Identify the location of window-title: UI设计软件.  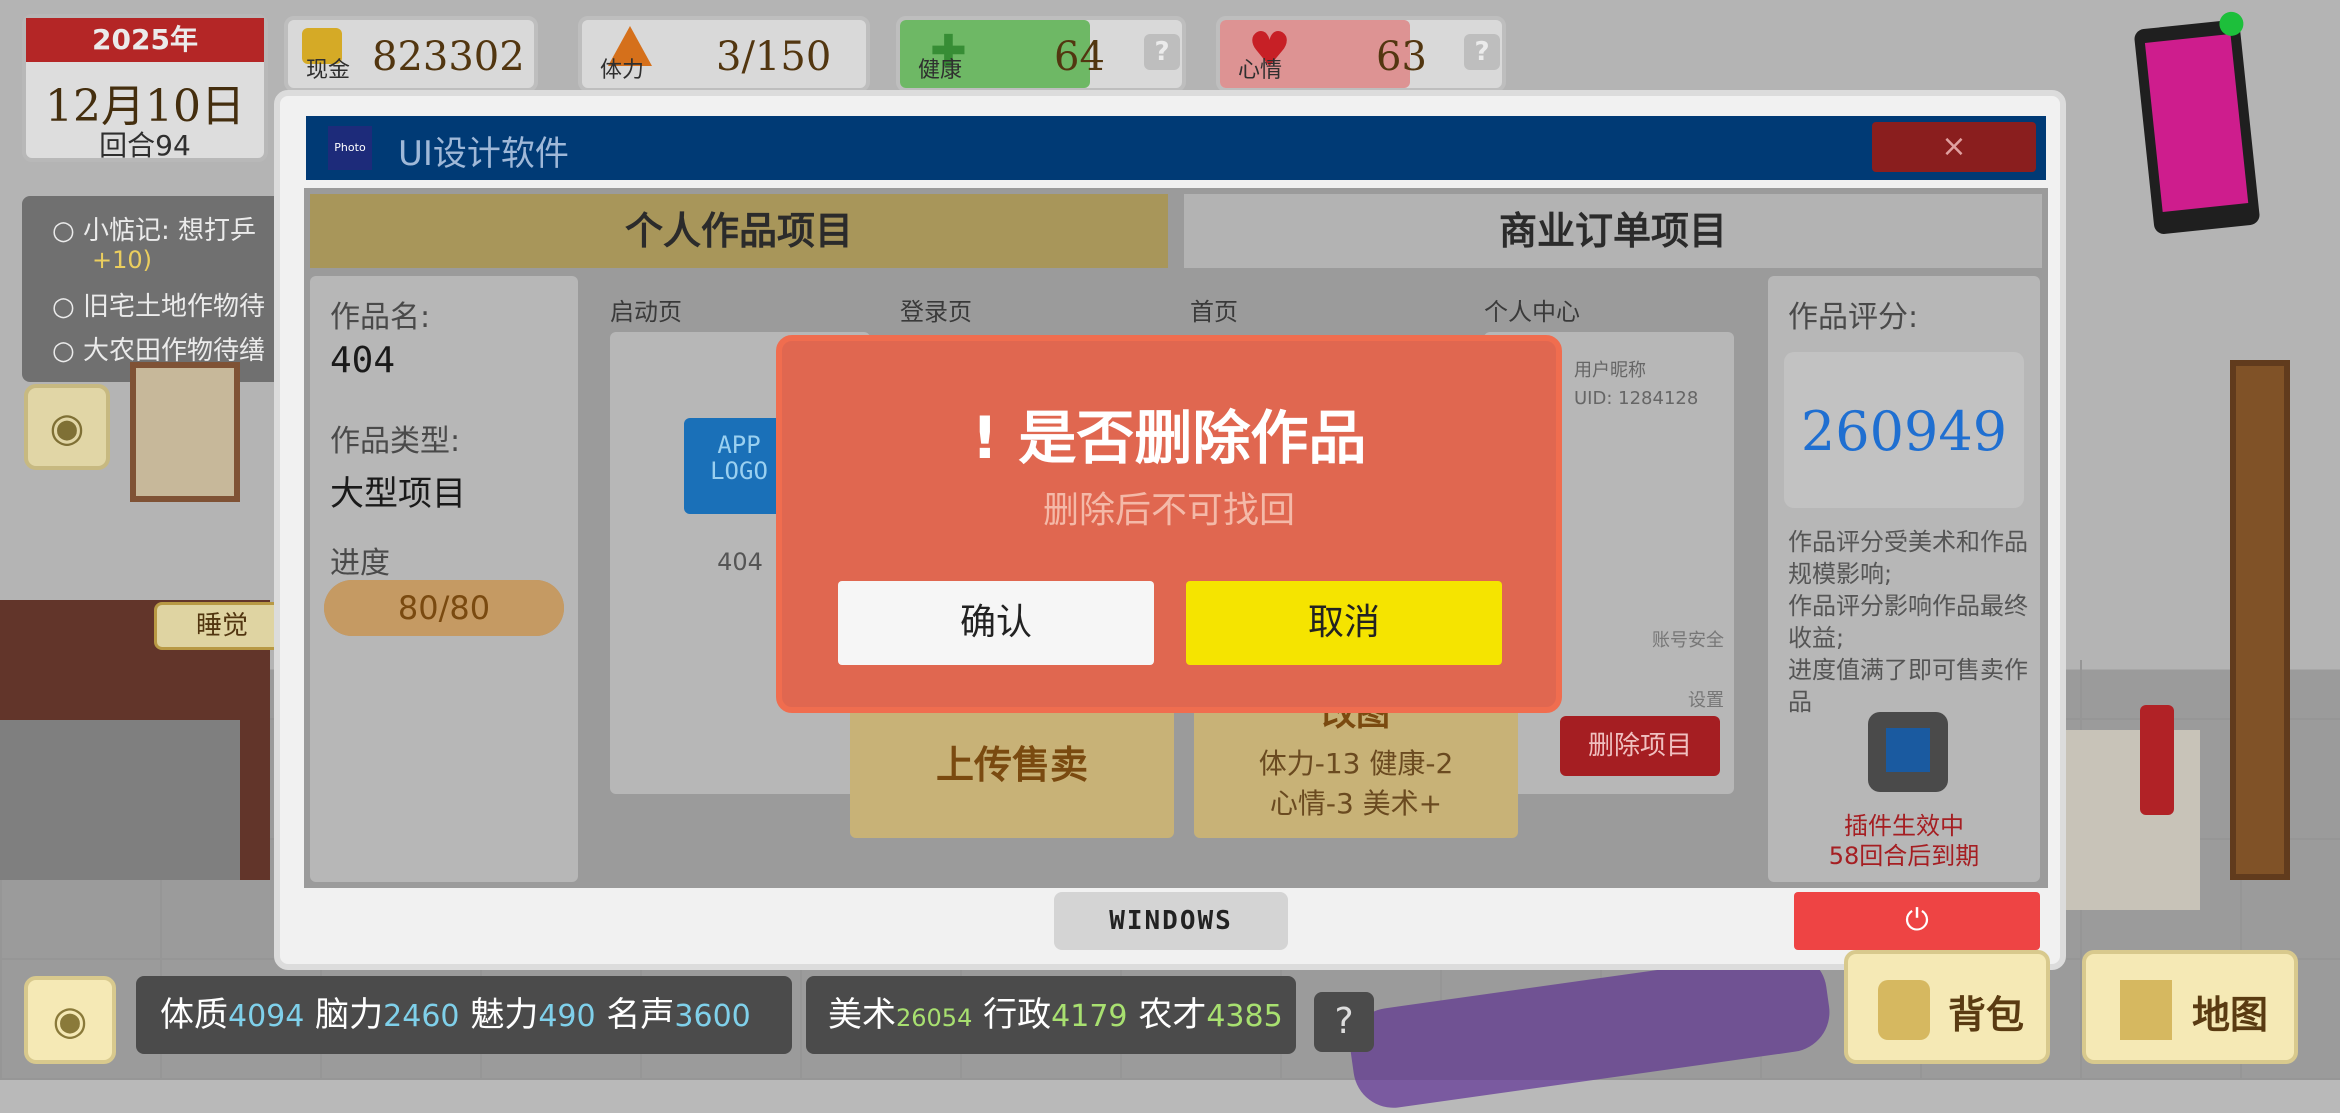
(483, 154).